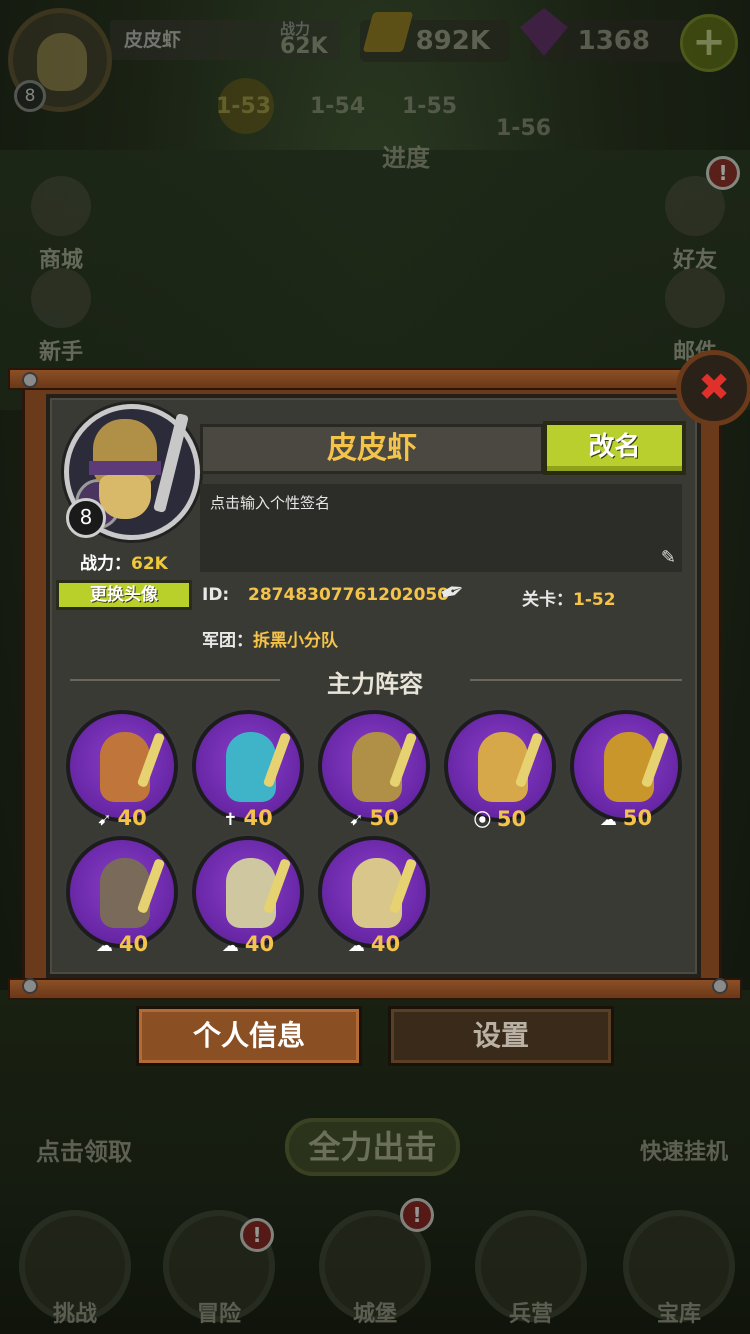 This screenshot has height=1334, width=750. What do you see at coordinates (723, 173) in the screenshot?
I see `friends-alert-badge: !` at bounding box center [723, 173].